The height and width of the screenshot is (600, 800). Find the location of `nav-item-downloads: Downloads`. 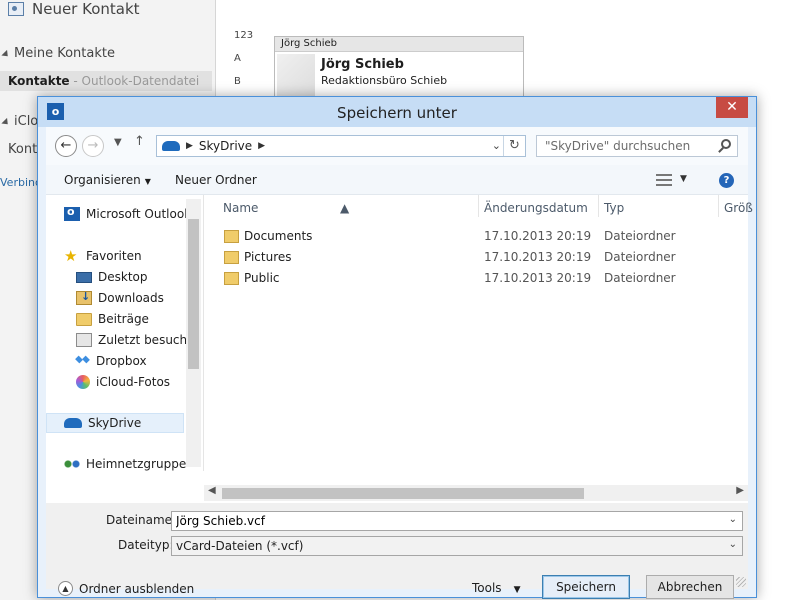

nav-item-downloads: Downloads is located at coordinates (120, 297).